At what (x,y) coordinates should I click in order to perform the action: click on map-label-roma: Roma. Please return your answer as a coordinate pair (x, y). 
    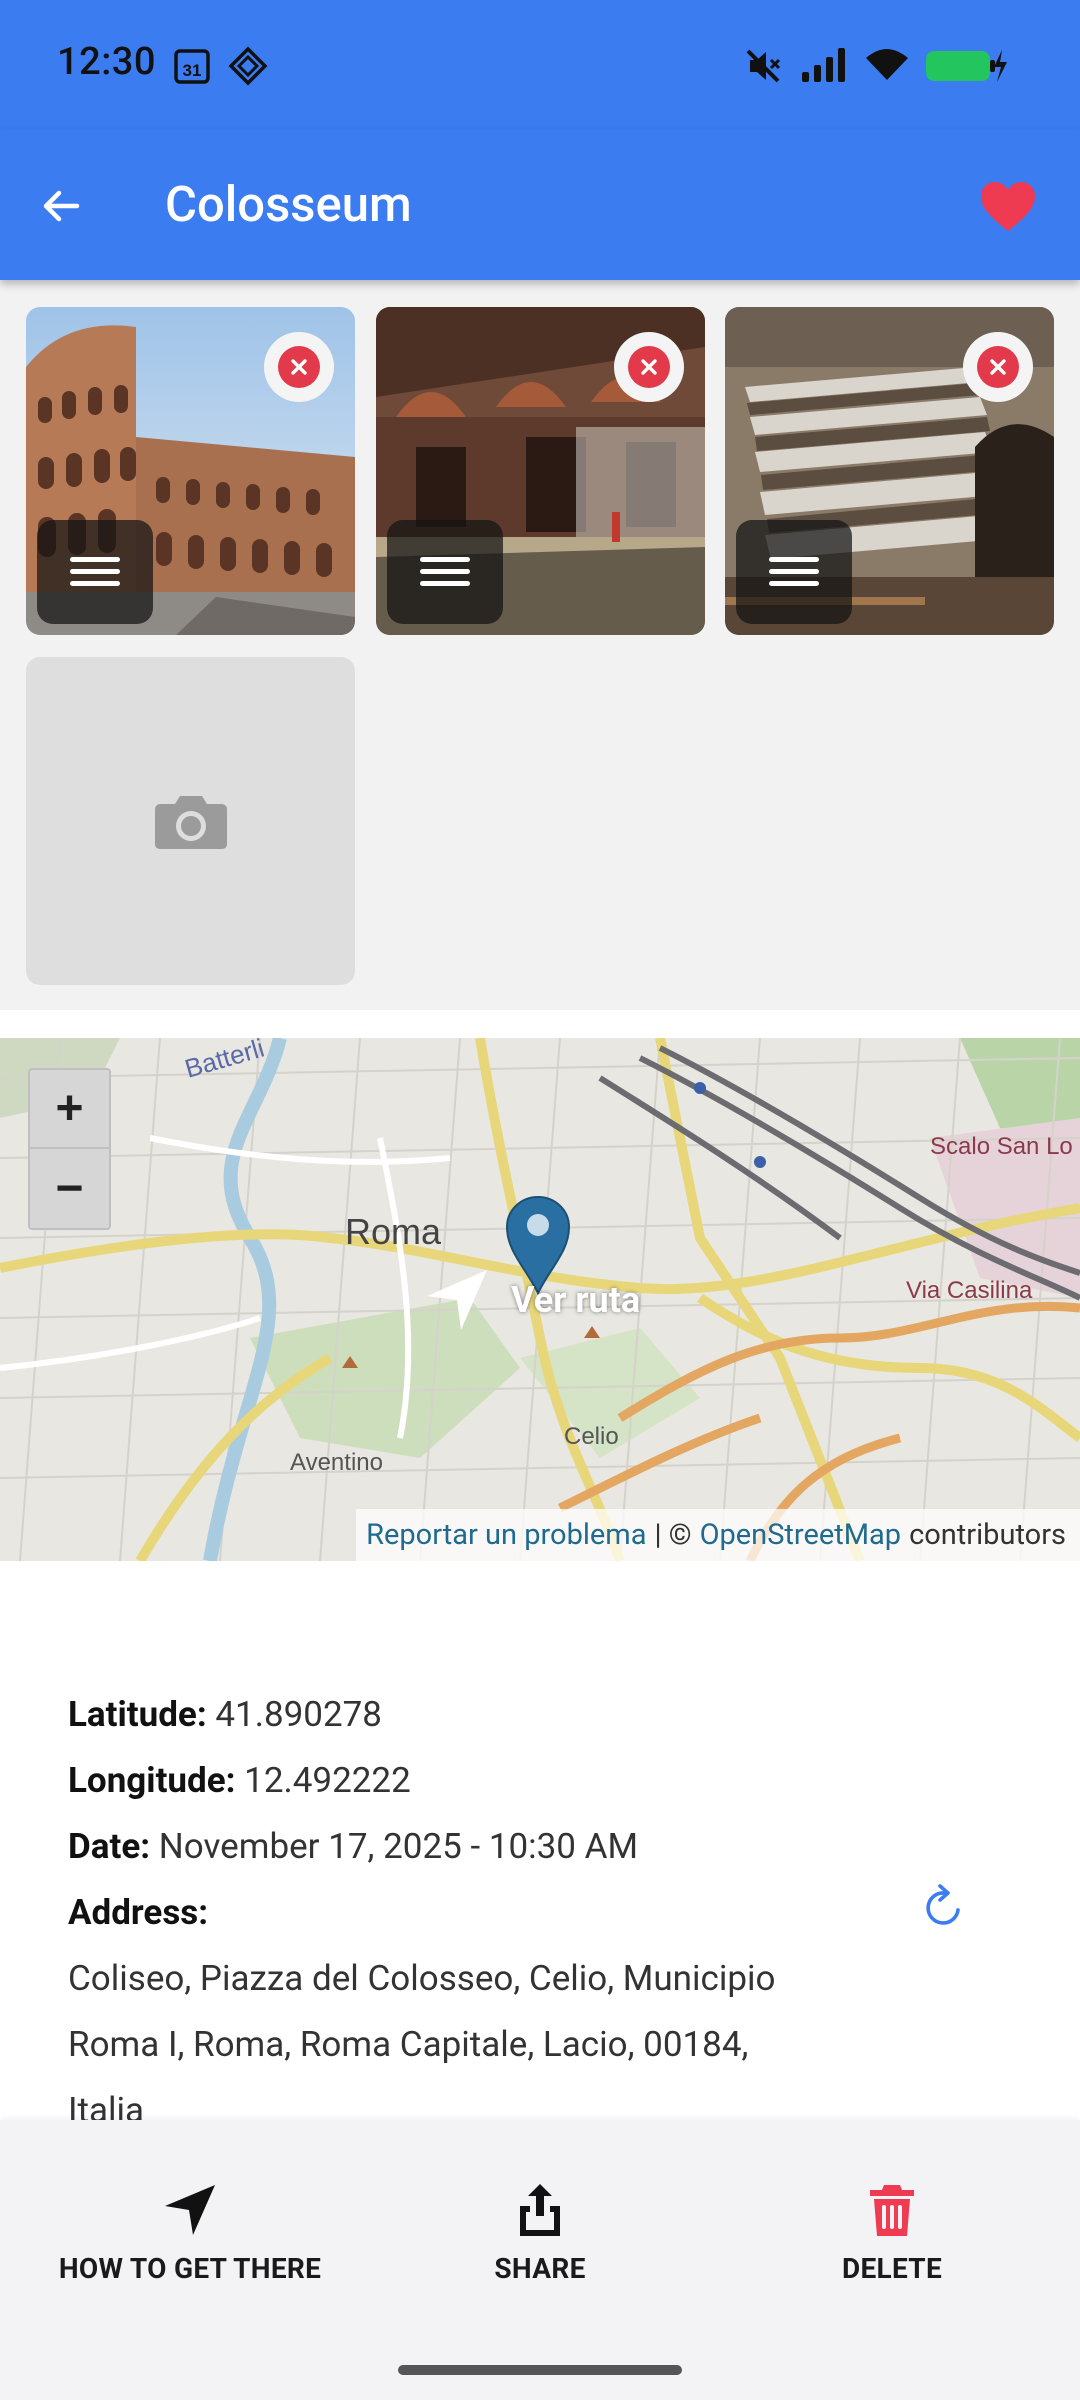
    Looking at the image, I should click on (393, 1231).